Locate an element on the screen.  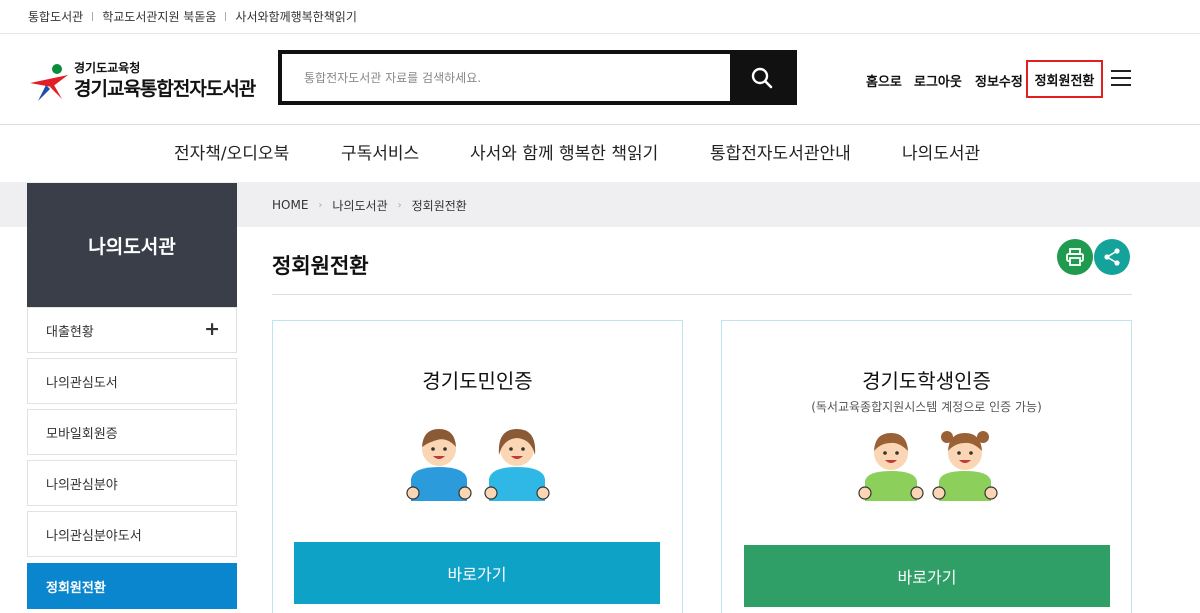
sidebar-title: 나의도서관 is located at coordinates (132, 245).